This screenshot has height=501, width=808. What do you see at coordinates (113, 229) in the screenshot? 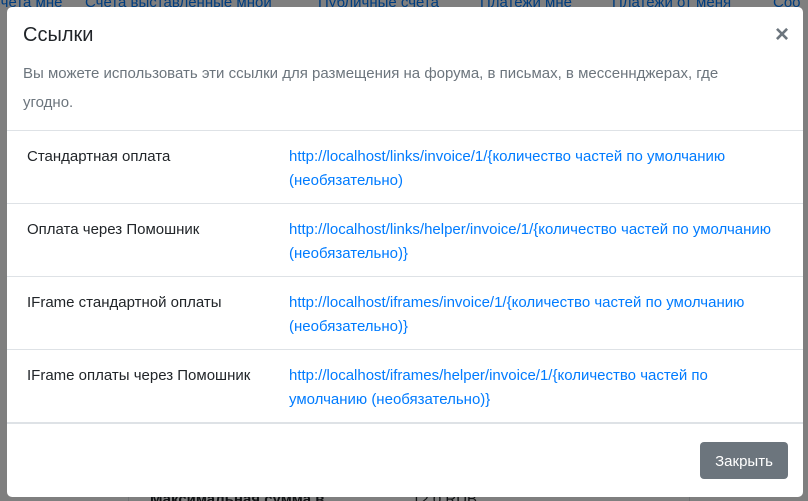
I see `row-label-helper-payment: Оплата через Помошник` at bounding box center [113, 229].